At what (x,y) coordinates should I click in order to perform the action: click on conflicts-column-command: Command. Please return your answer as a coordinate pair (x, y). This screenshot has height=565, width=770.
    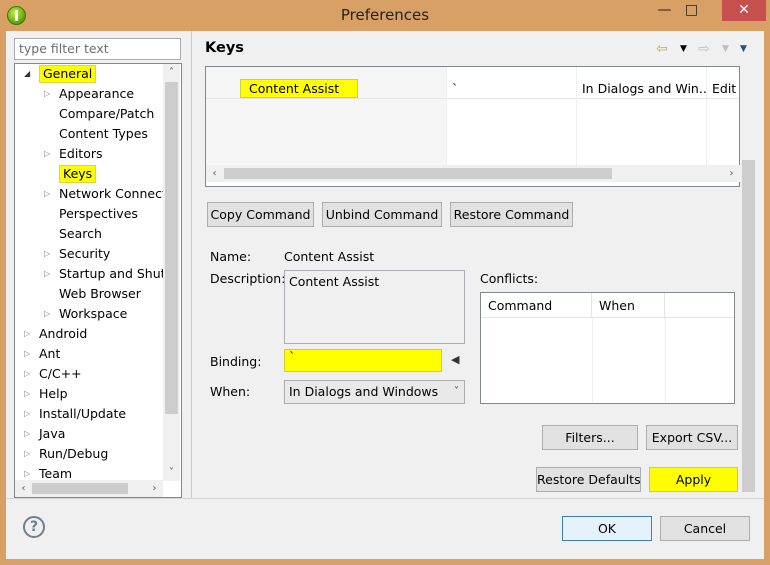
    Looking at the image, I should click on (536, 305).